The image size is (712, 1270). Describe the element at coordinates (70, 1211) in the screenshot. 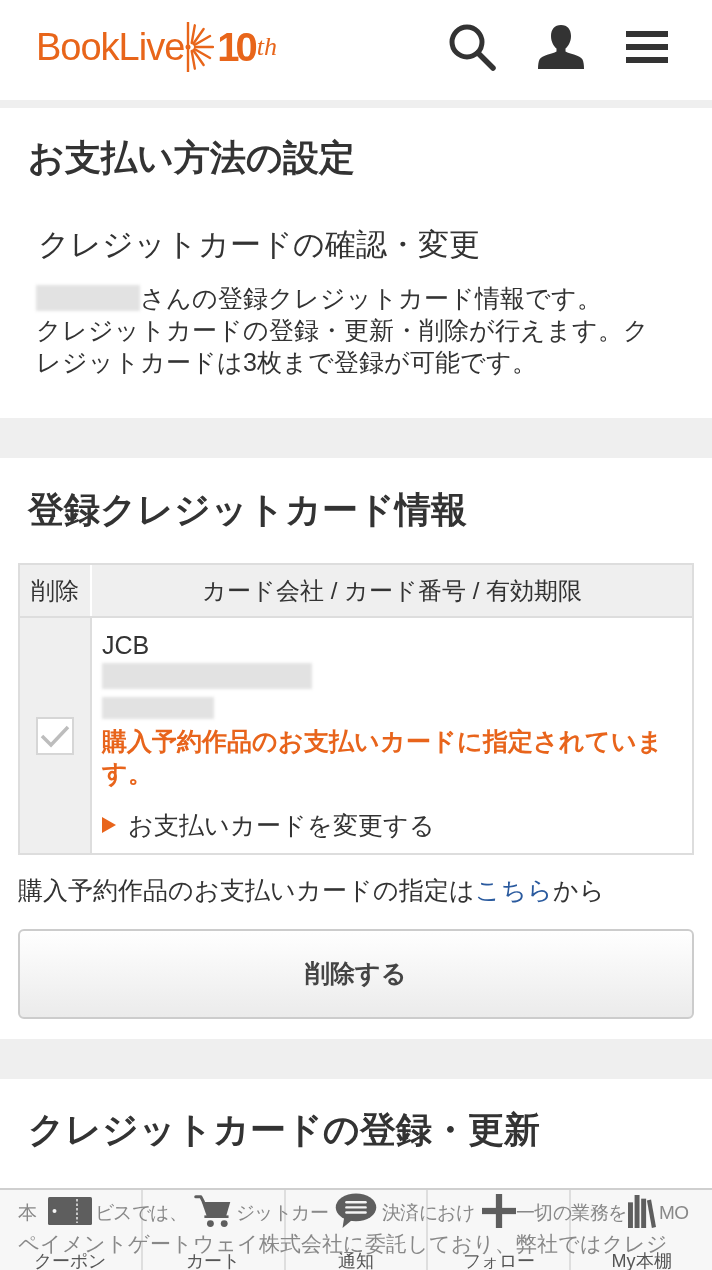

I see `ticket-icon` at that location.